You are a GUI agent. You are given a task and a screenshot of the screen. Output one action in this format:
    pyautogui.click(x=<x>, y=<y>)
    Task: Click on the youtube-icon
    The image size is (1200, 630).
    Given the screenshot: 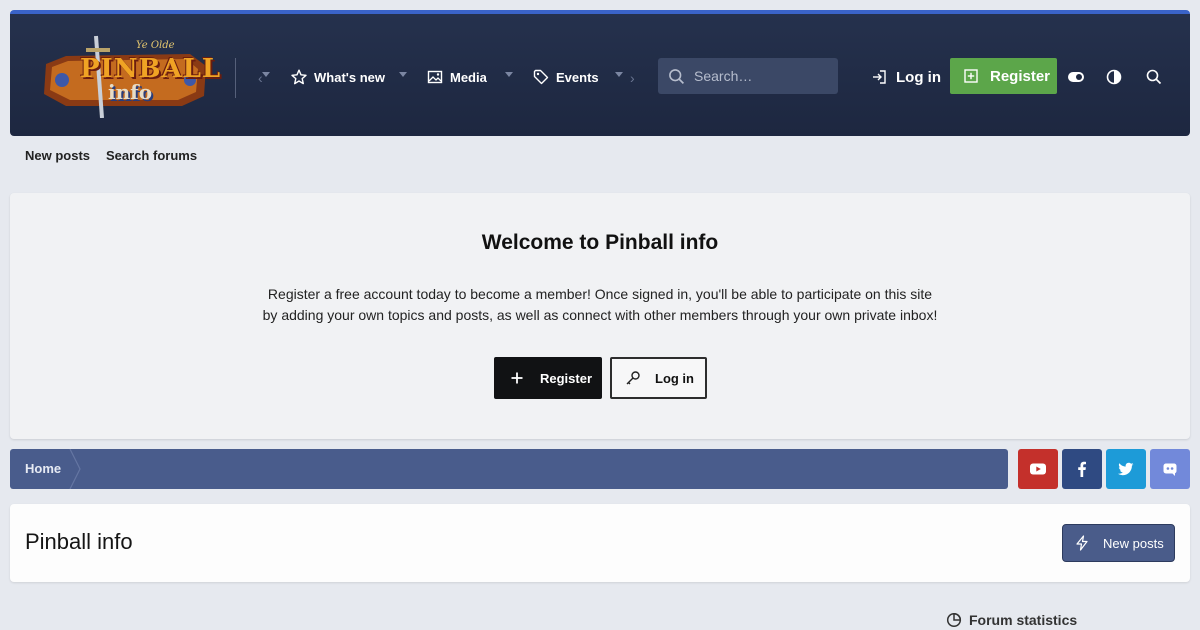 What is the action you would take?
    pyautogui.click(x=1038, y=469)
    